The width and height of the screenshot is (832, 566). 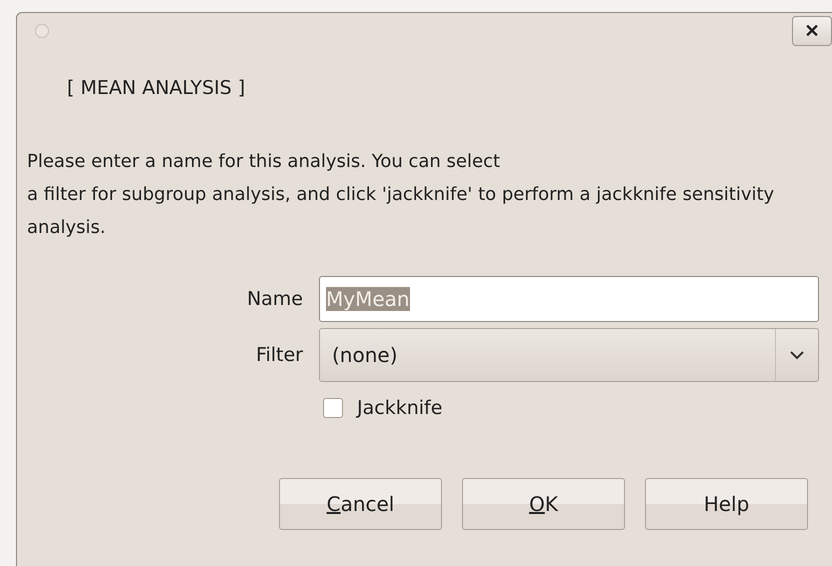 What do you see at coordinates (543, 504) in the screenshot?
I see `dialog-button: OK` at bounding box center [543, 504].